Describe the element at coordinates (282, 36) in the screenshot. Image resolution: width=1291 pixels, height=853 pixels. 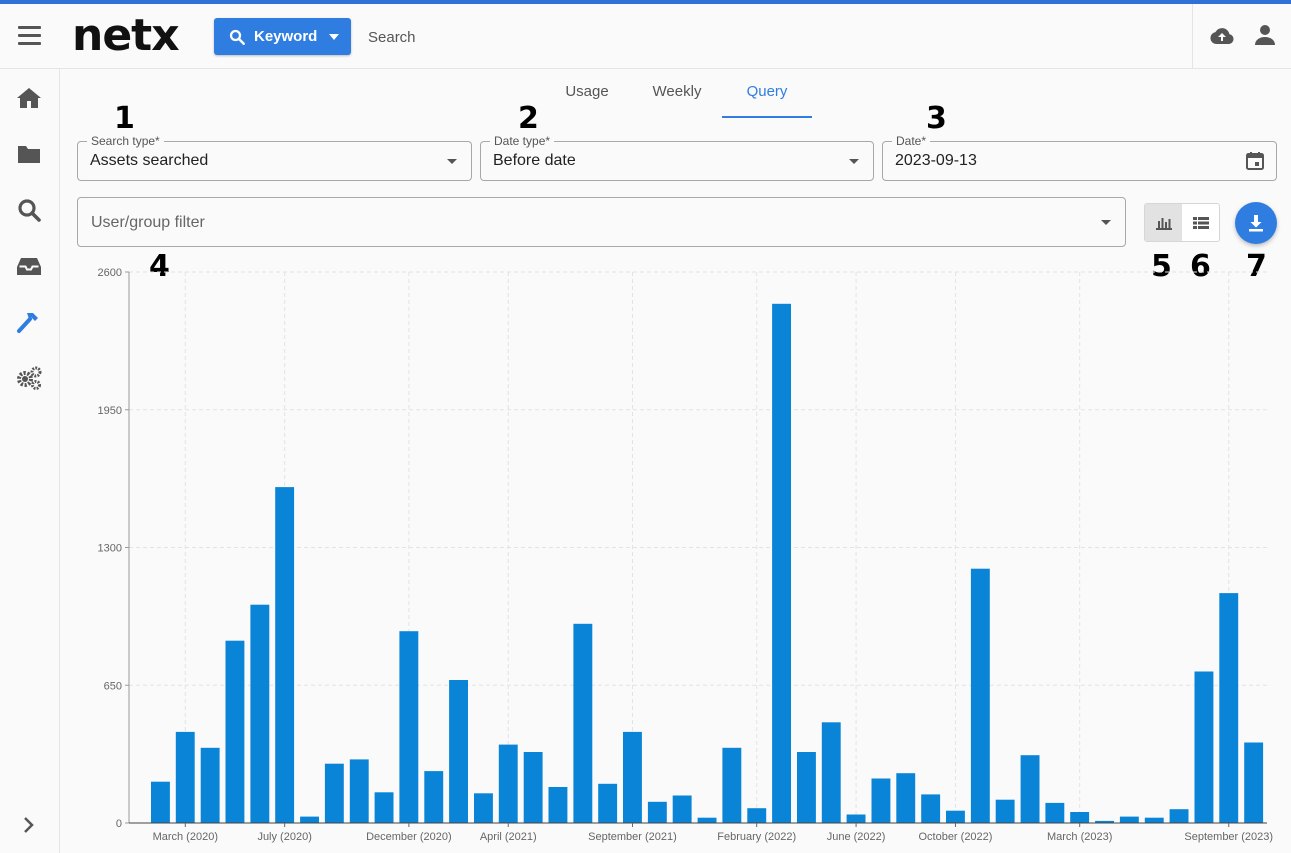
I see `keyword-search-button: Keyword` at that location.